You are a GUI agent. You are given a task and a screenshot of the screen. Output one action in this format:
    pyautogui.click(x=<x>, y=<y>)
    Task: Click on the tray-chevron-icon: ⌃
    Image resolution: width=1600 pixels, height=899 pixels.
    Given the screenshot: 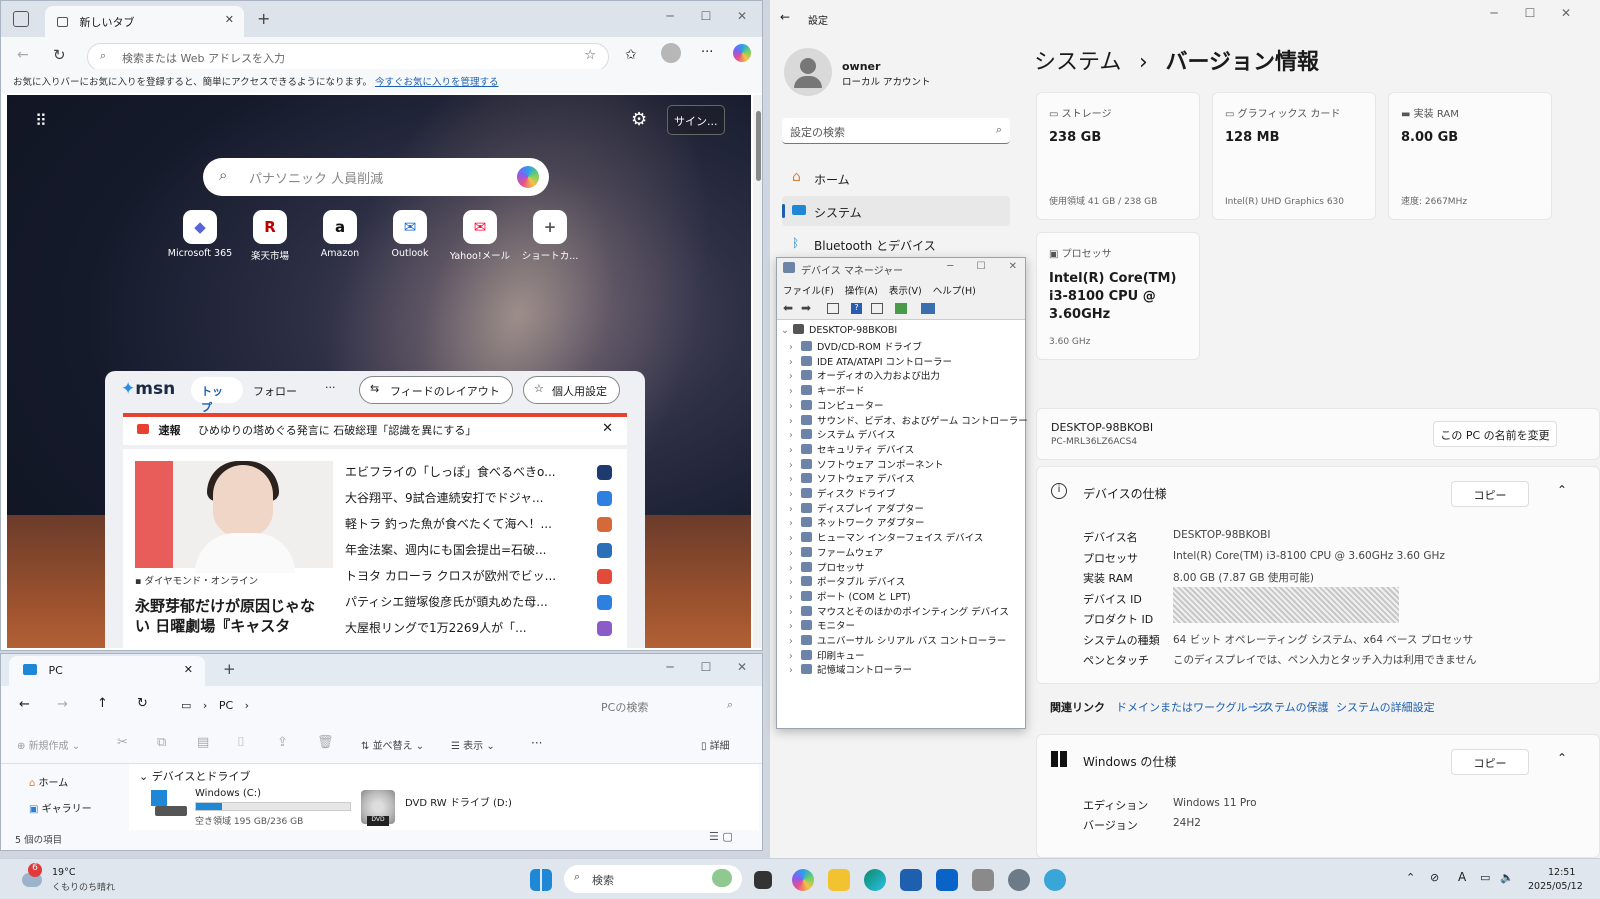 What is the action you would take?
    pyautogui.click(x=1410, y=877)
    